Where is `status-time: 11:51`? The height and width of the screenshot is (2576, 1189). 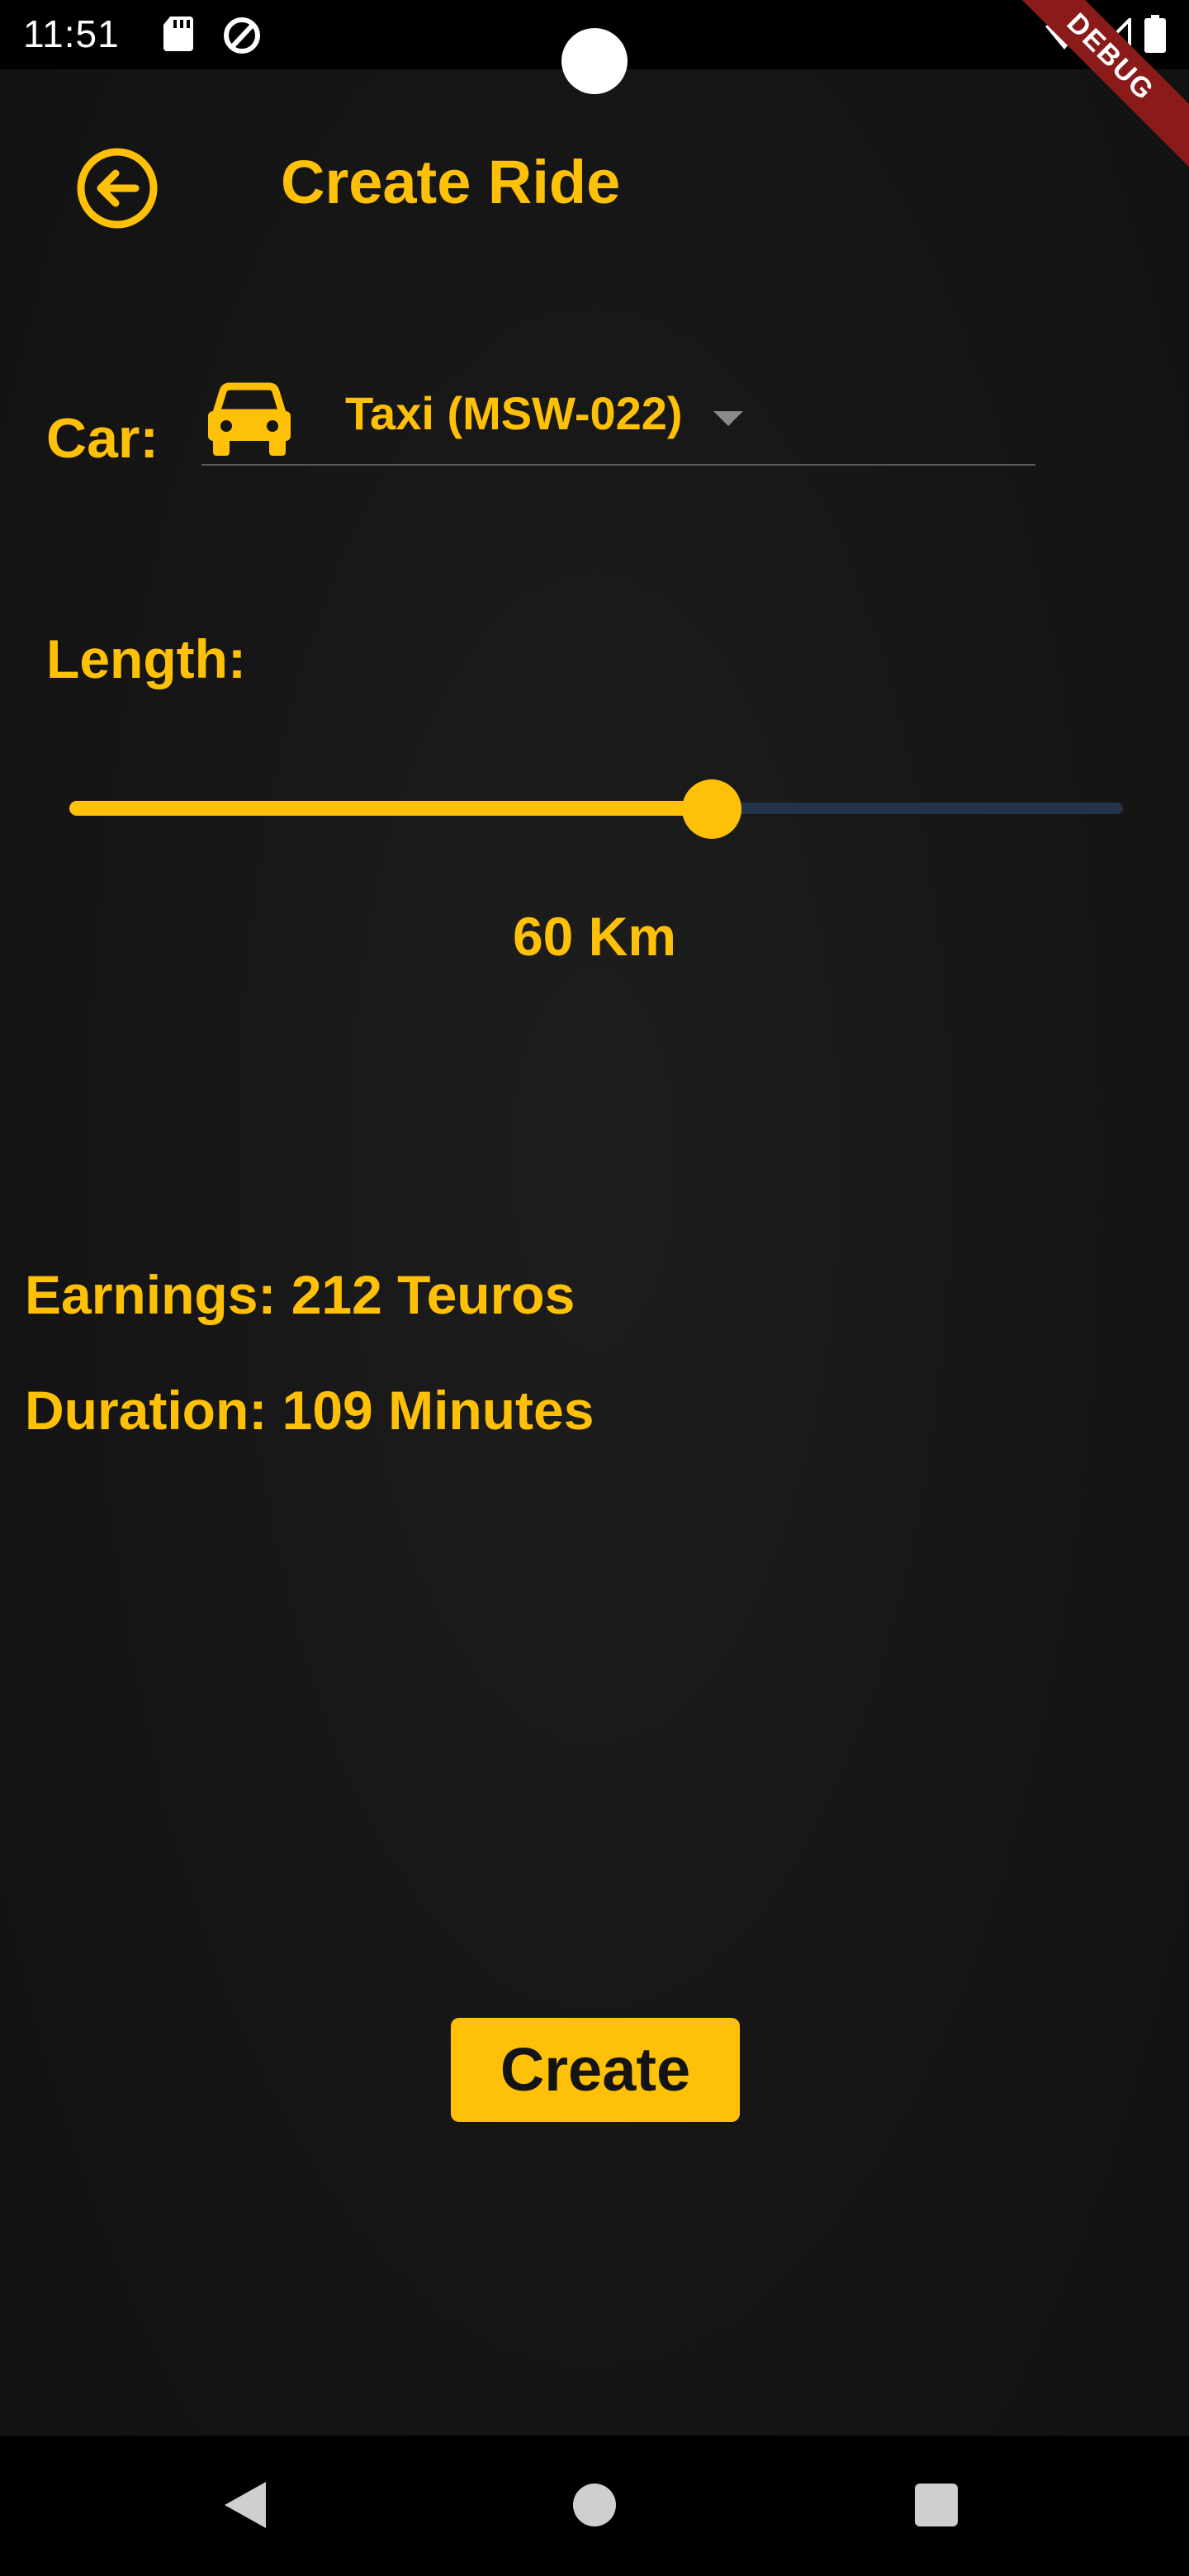 status-time: 11:51 is located at coordinates (71, 33).